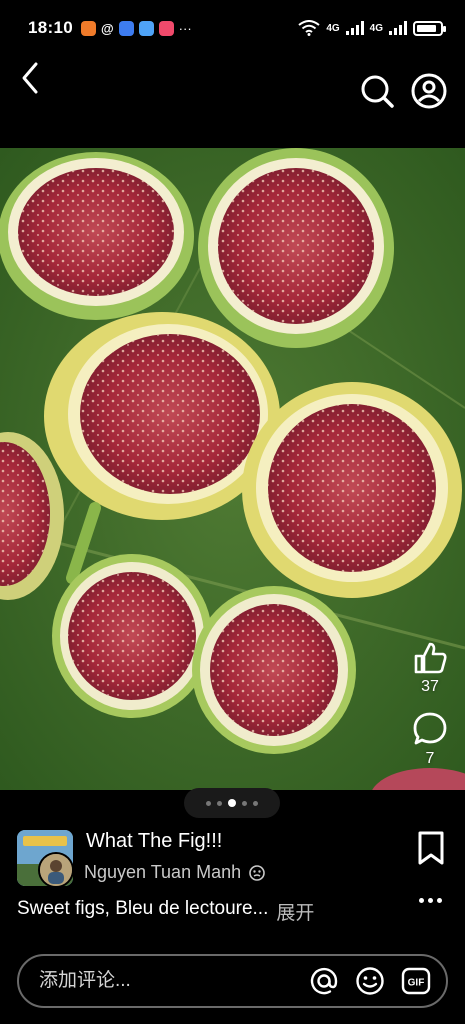 Image resolution: width=465 pixels, height=1024 pixels. I want to click on author-row: Nguyen Tuan Manh, so click(174, 872).